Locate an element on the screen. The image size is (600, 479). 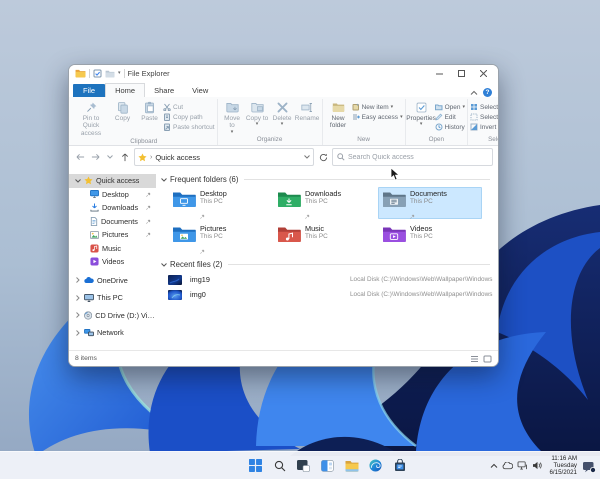
address-bar: › Quick access is located at coordinates (224, 157).